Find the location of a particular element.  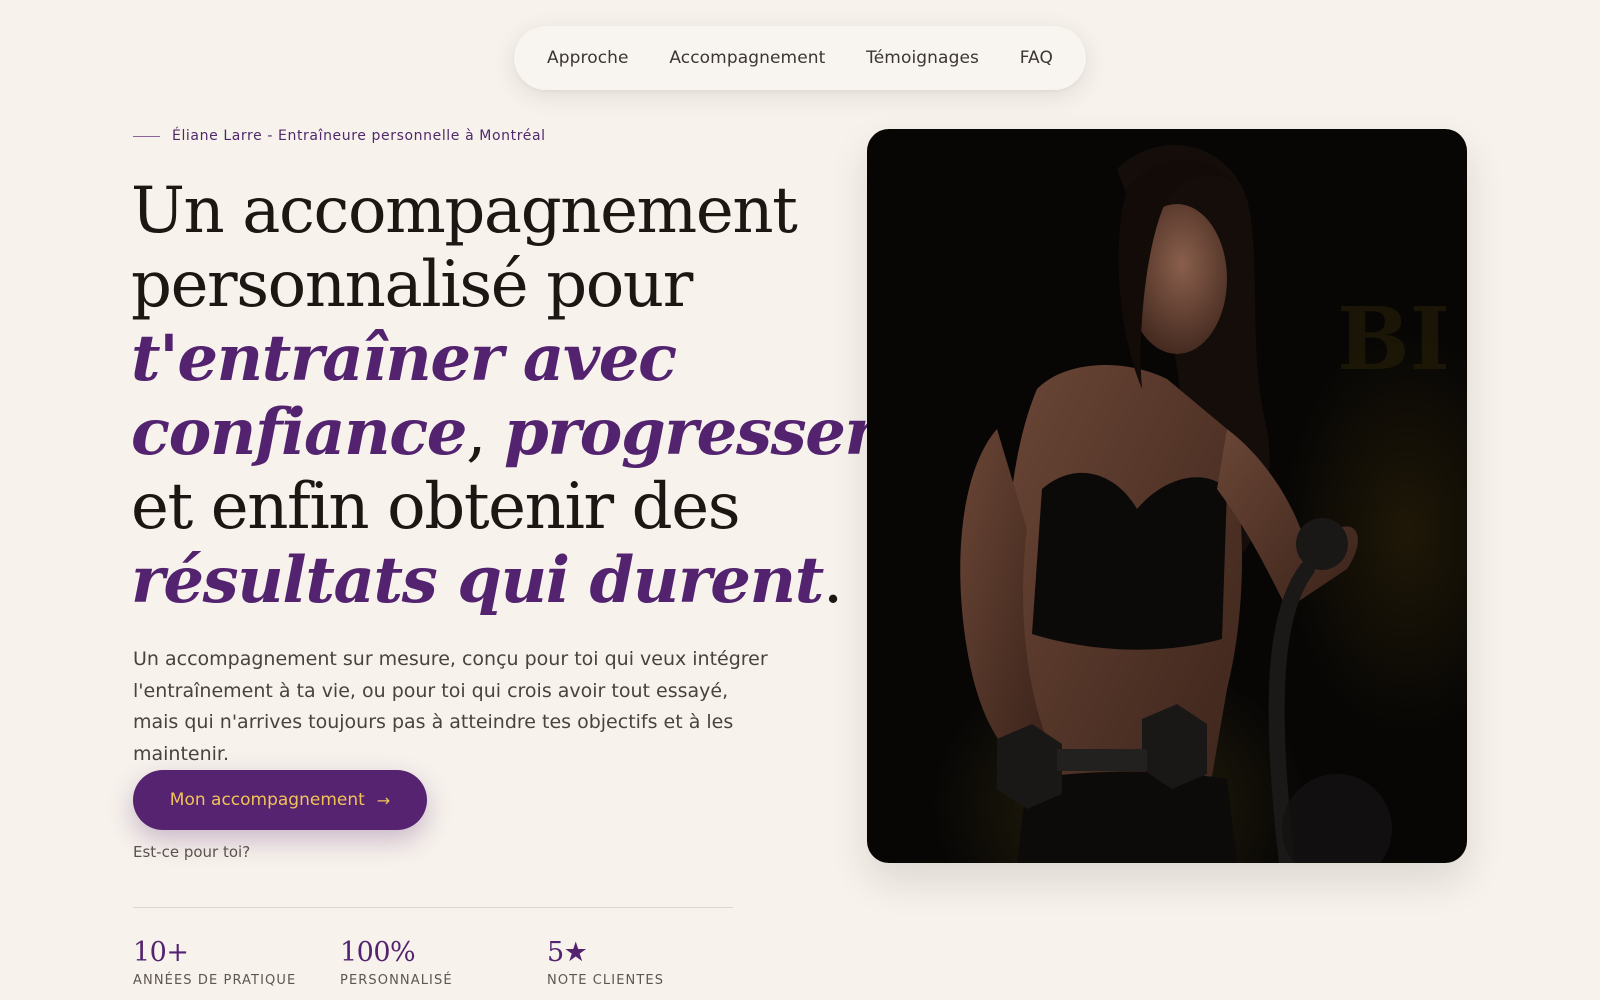

headline-line-6: résultats qui durent. is located at coordinates (491, 581).